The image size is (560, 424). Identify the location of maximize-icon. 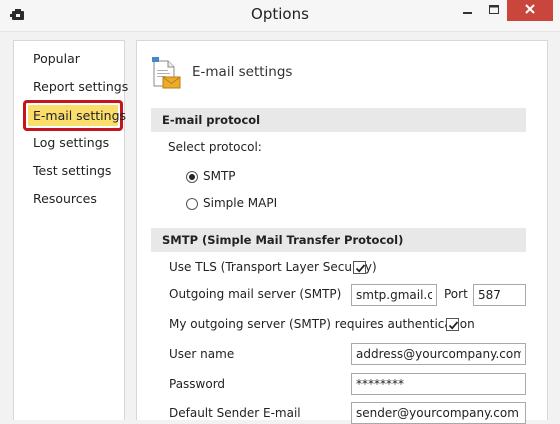
(494, 11).